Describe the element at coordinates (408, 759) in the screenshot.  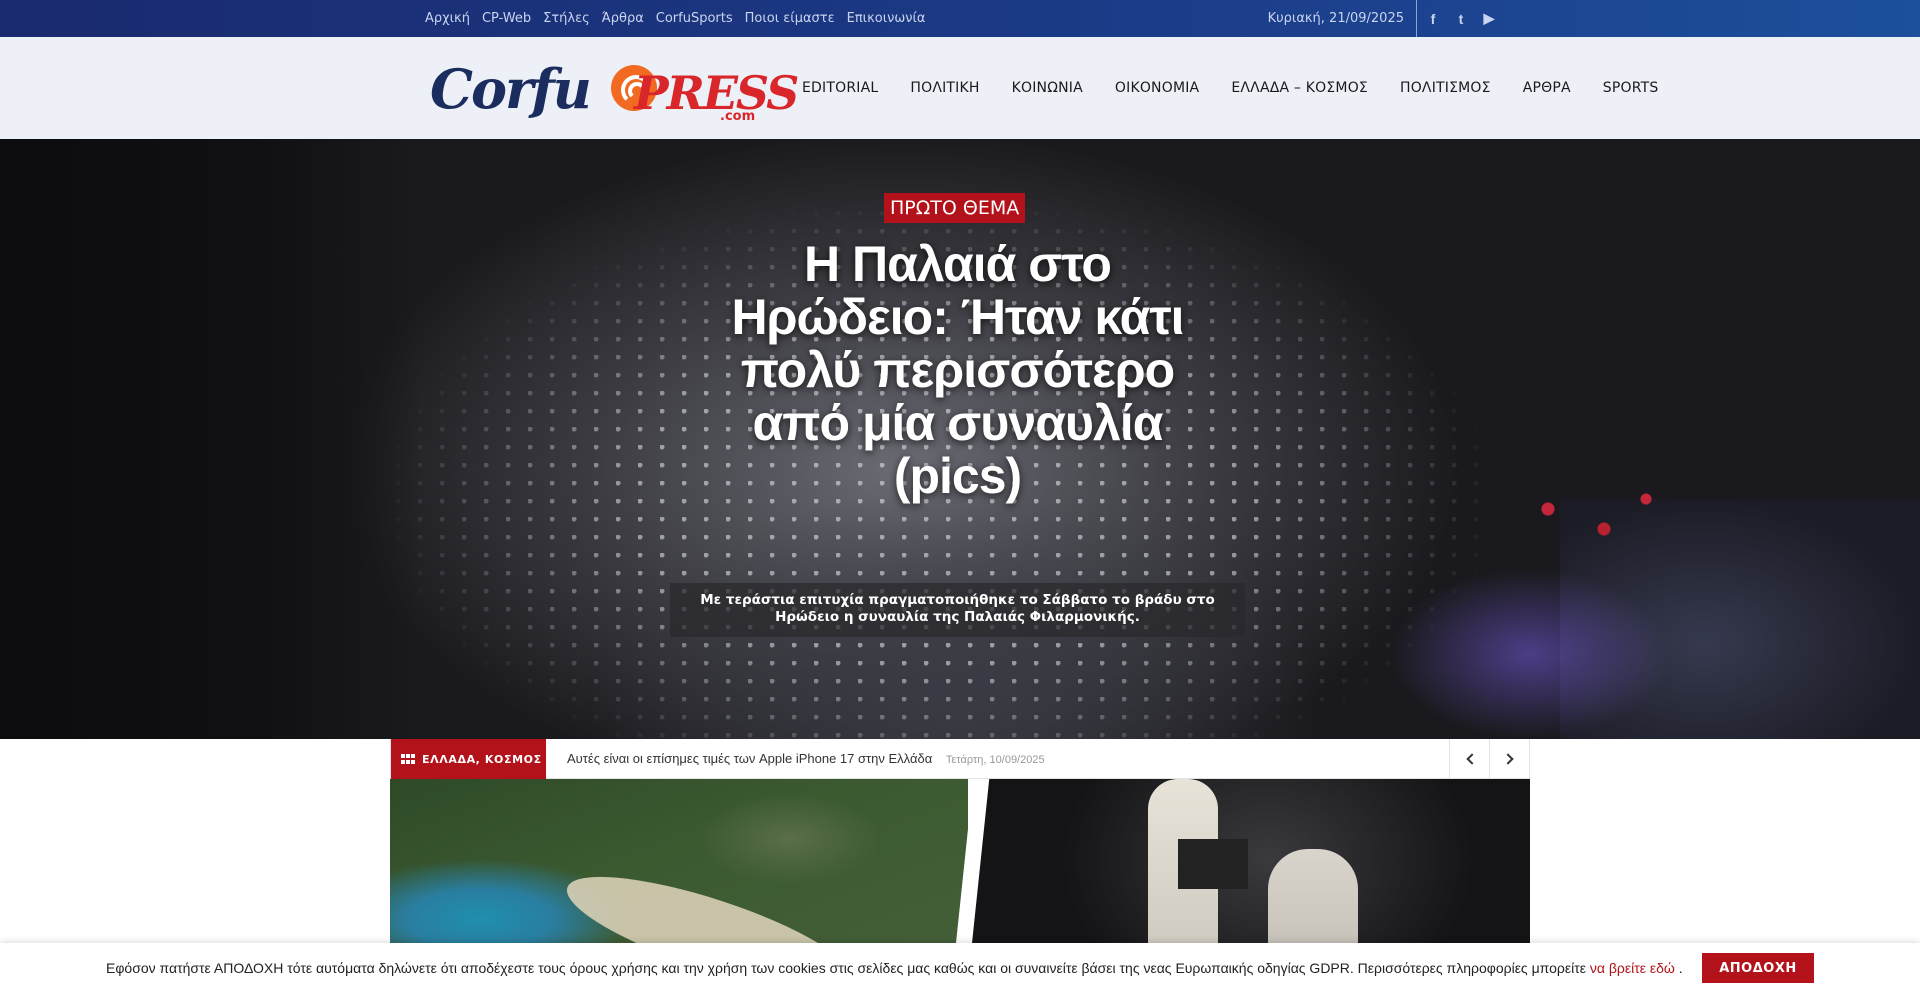
I see `grid-icon` at that location.